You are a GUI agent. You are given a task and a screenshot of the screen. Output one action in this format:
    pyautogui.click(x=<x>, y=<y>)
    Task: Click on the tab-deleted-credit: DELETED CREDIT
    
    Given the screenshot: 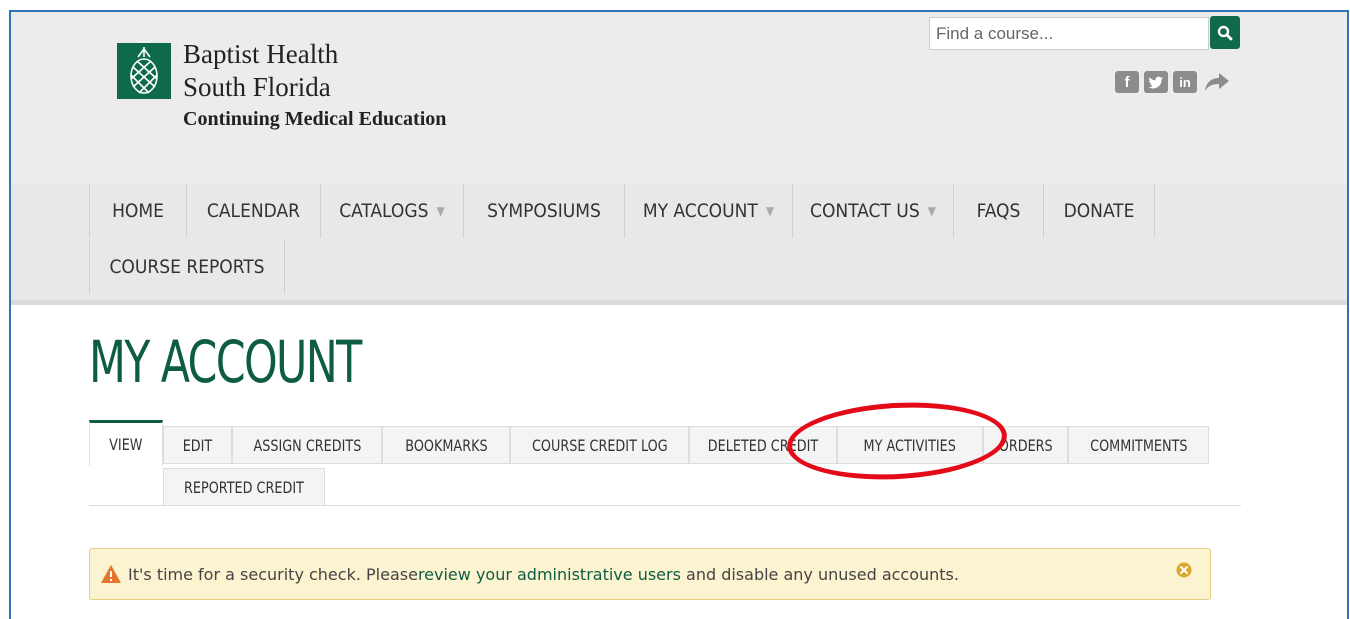 What is the action you would take?
    pyautogui.click(x=763, y=445)
    